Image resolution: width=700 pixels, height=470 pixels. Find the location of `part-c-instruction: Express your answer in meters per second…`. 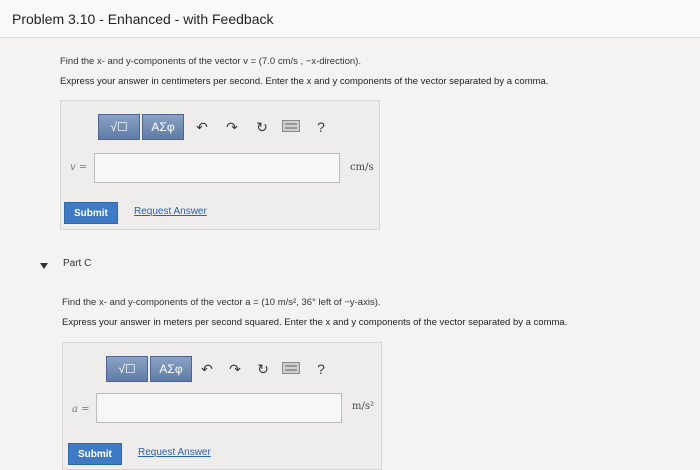

part-c-instruction: Express your answer in meters per second… is located at coordinates (315, 322).